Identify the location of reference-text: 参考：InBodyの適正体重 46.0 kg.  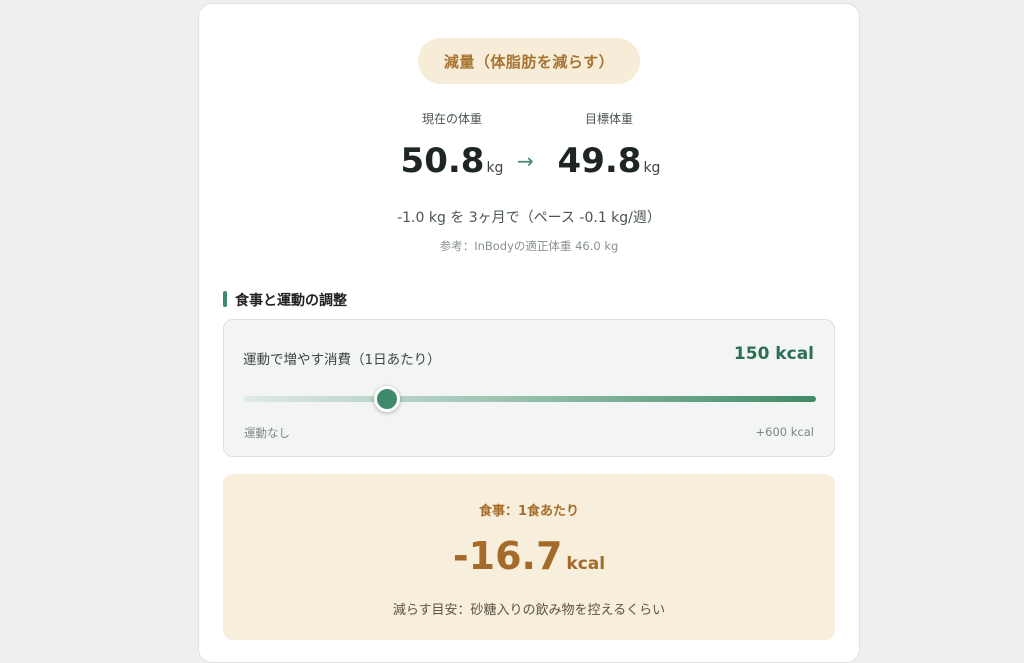
(529, 246).